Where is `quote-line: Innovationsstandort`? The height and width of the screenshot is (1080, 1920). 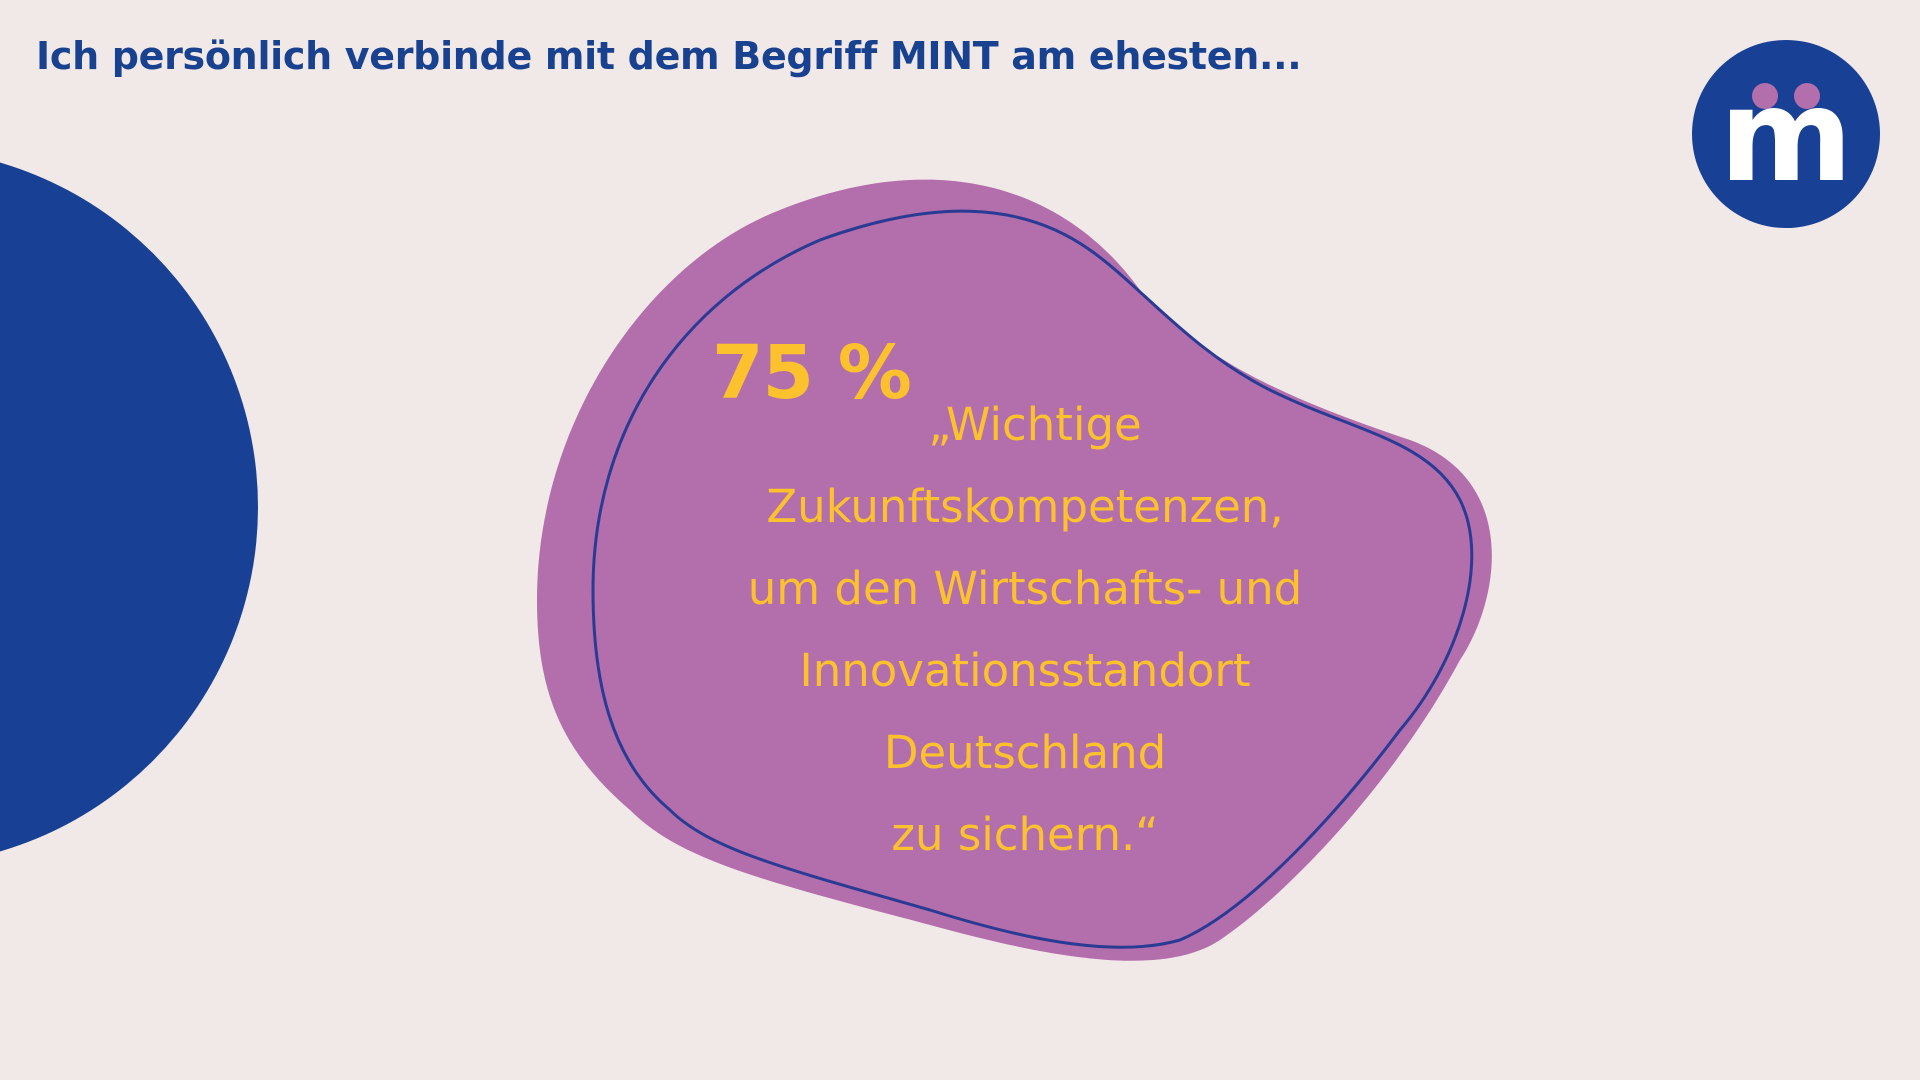
quote-line: Innovationsstandort is located at coordinates (1025, 670).